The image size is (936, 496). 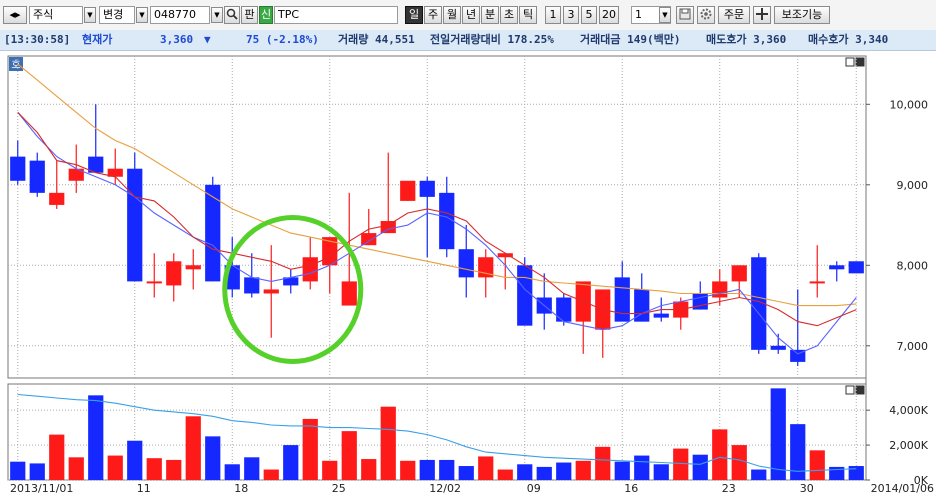 I want to click on down-arrow-icon: ▼, so click(x=207, y=39).